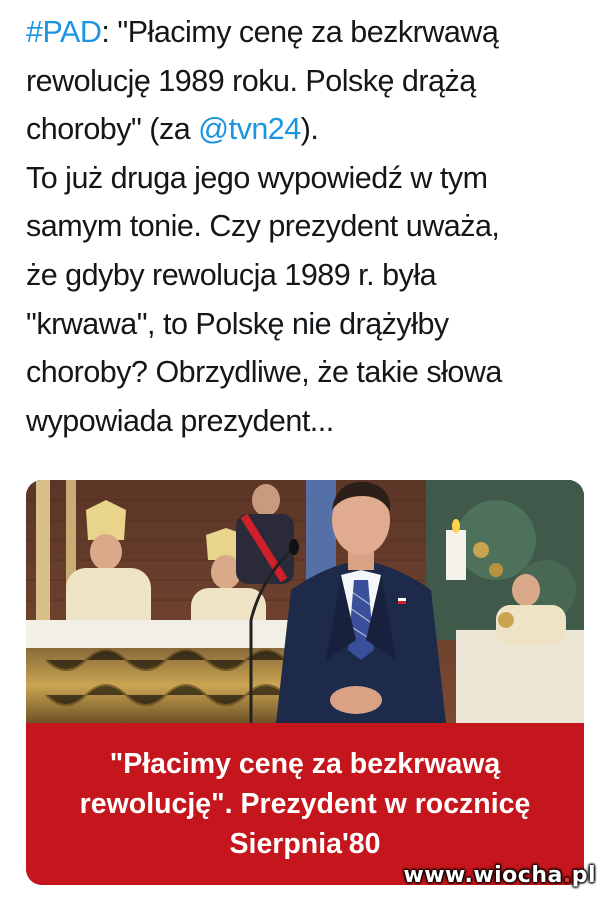  I want to click on watermark-main: www.wiocha, so click(483, 875).